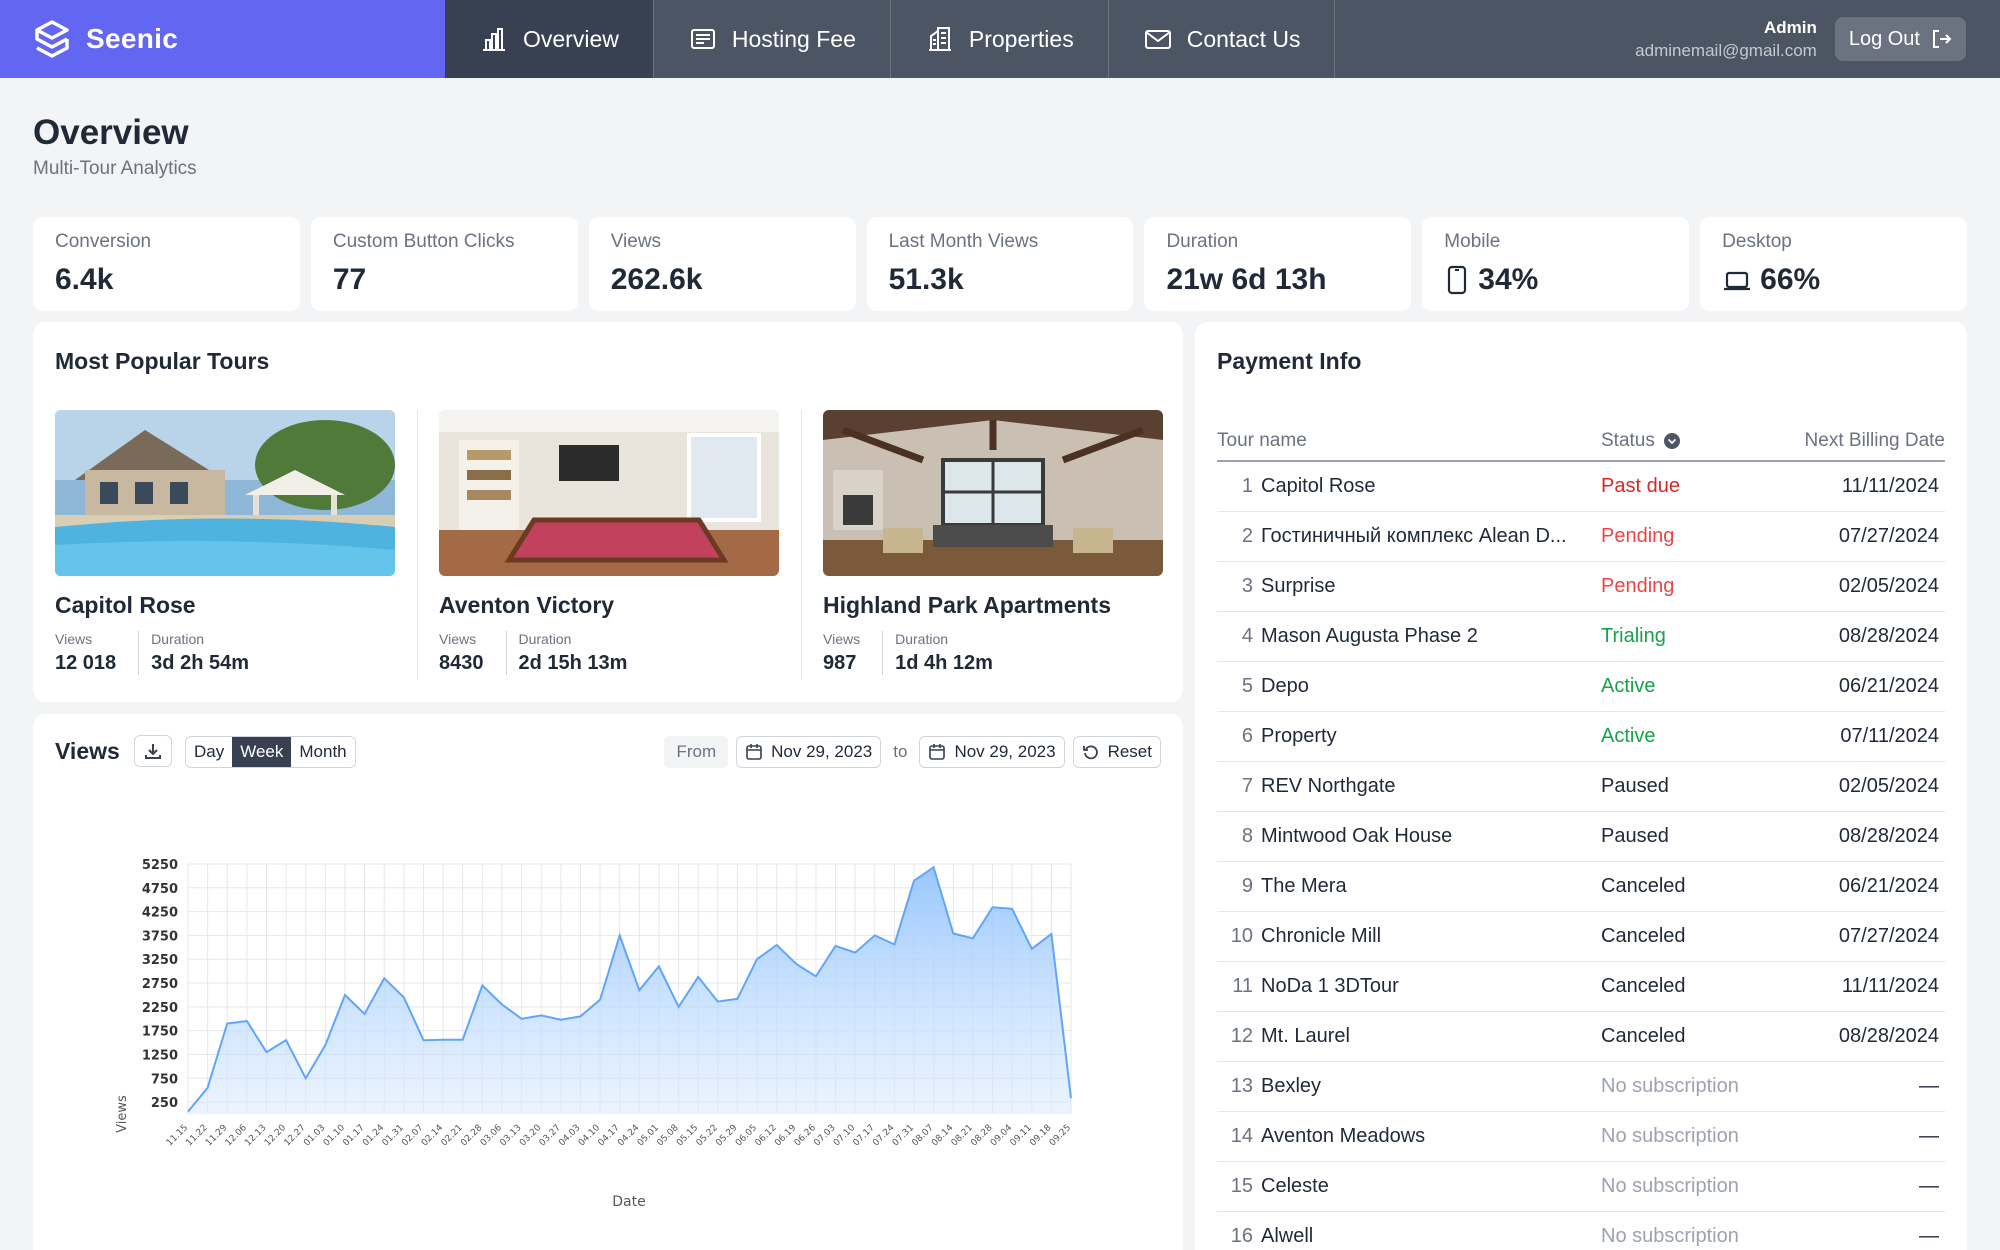 The image size is (2000, 1250). Describe the element at coordinates (1581, 737) in the screenshot. I see `table-row: 6 Property Active 07/11/2024` at that location.